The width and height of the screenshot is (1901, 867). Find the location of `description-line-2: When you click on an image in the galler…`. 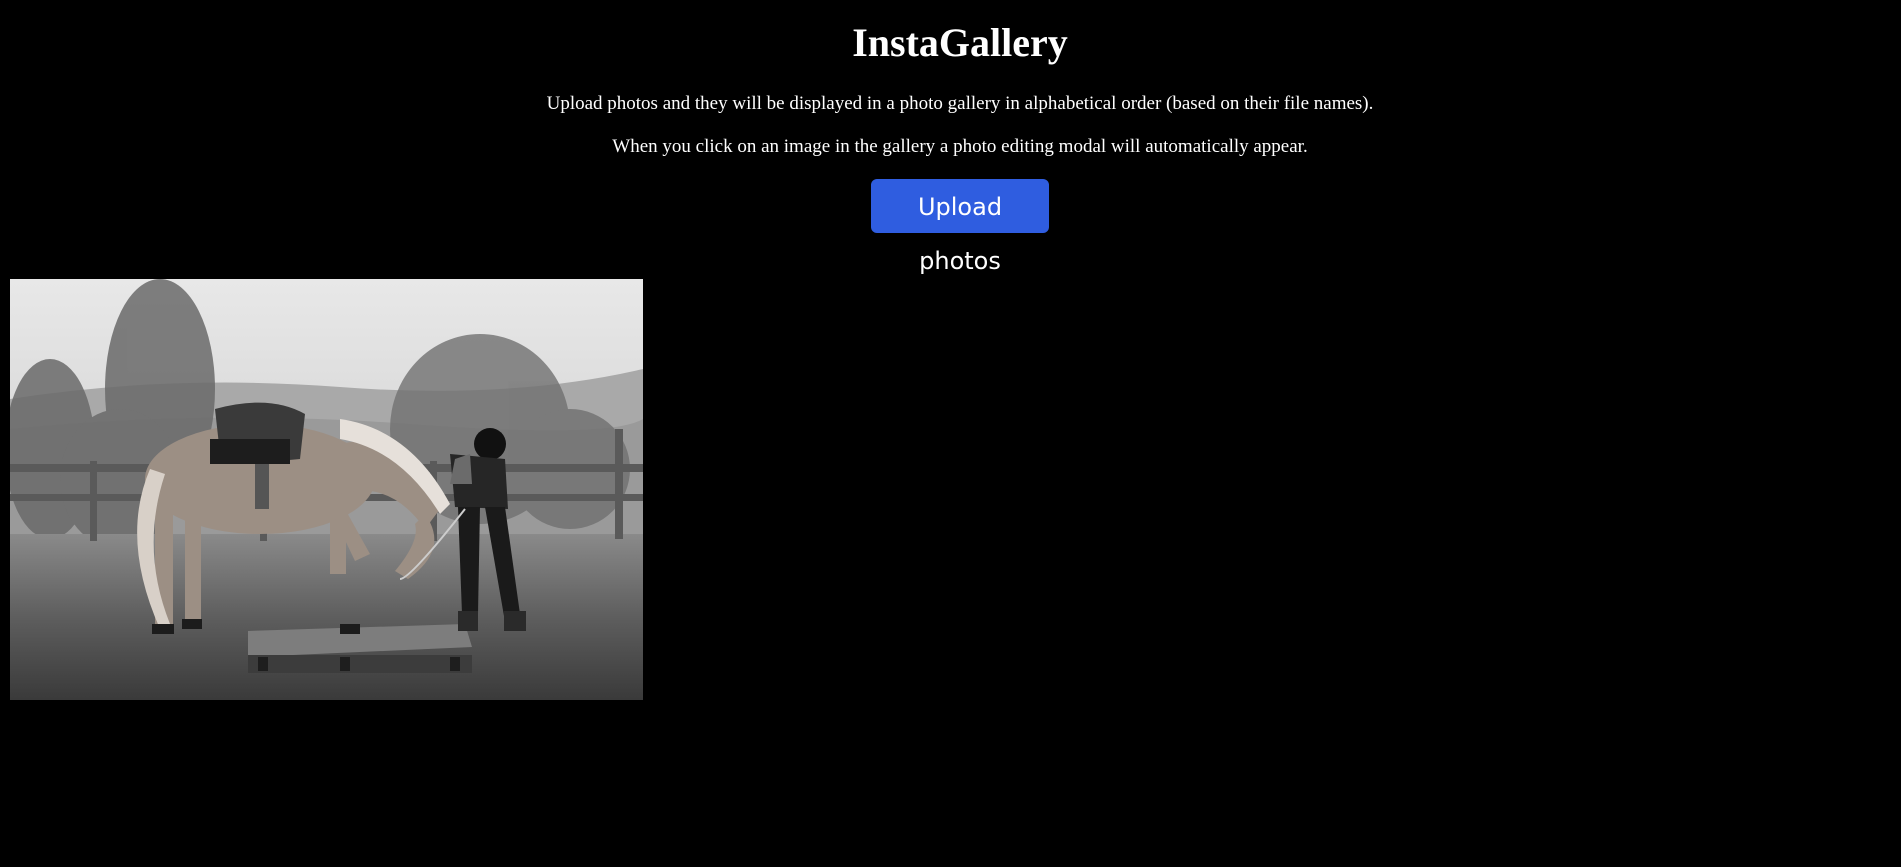

description-line-2: When you click on an image in the galler… is located at coordinates (960, 146).